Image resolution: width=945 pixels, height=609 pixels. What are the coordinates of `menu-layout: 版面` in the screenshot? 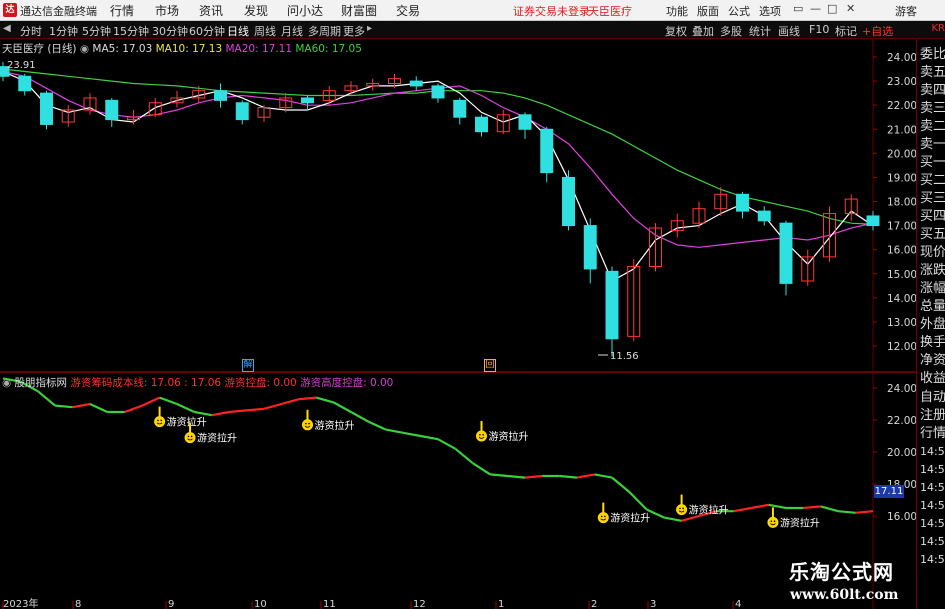 It's located at (708, 11).